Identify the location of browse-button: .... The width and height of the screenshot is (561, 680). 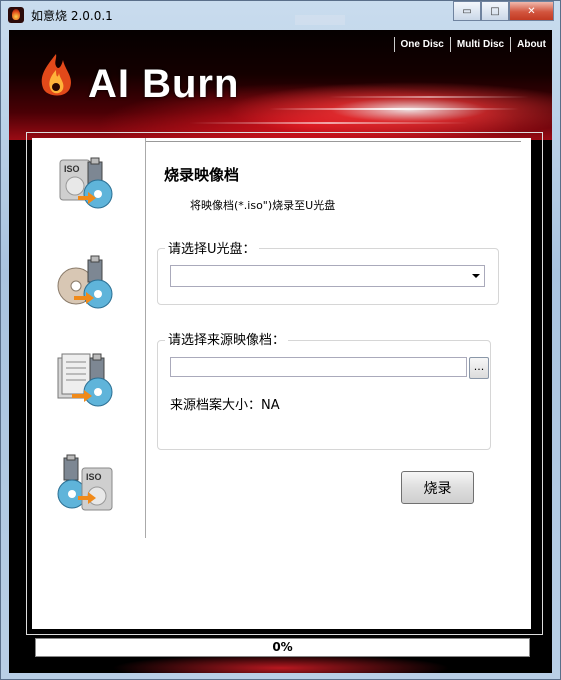
(479, 368).